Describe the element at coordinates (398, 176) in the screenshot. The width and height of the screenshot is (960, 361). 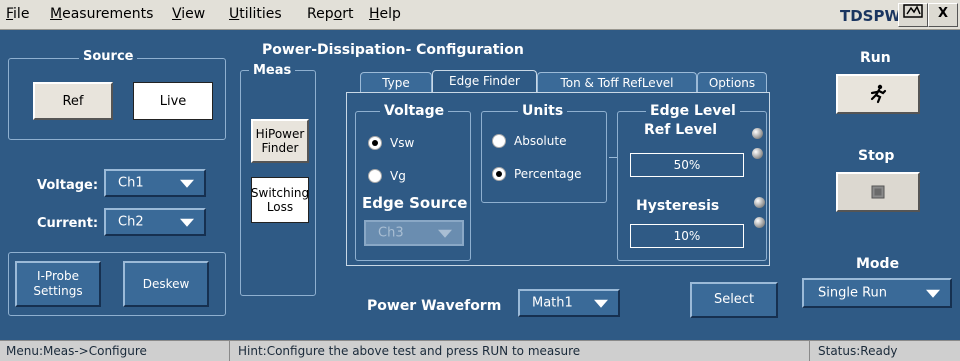
I see `radio-vg-label: Vg` at that location.